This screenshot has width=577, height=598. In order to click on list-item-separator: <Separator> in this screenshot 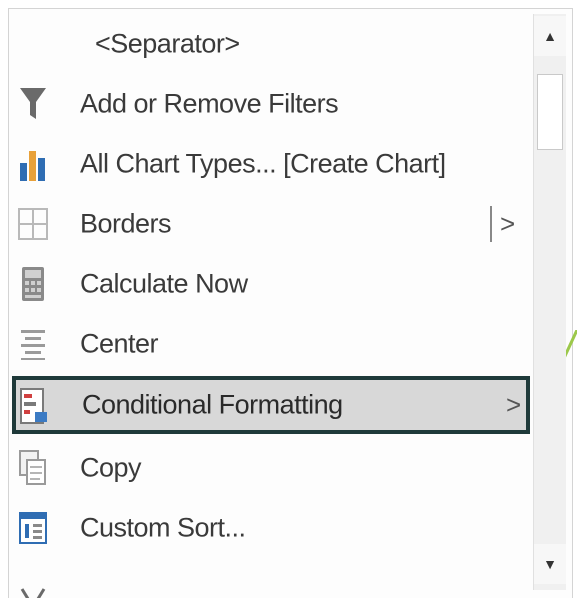, I will do `click(270, 44)`.